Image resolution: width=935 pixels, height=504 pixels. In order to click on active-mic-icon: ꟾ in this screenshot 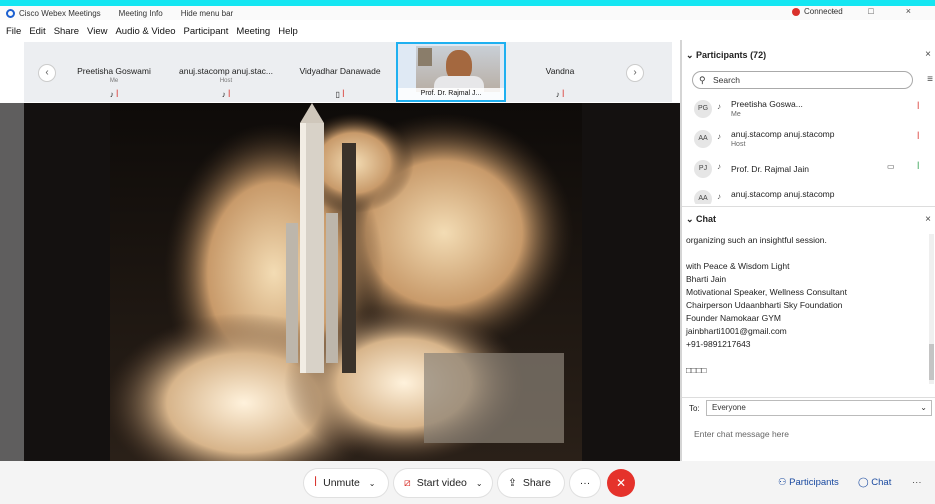, I will do `click(918, 166)`.